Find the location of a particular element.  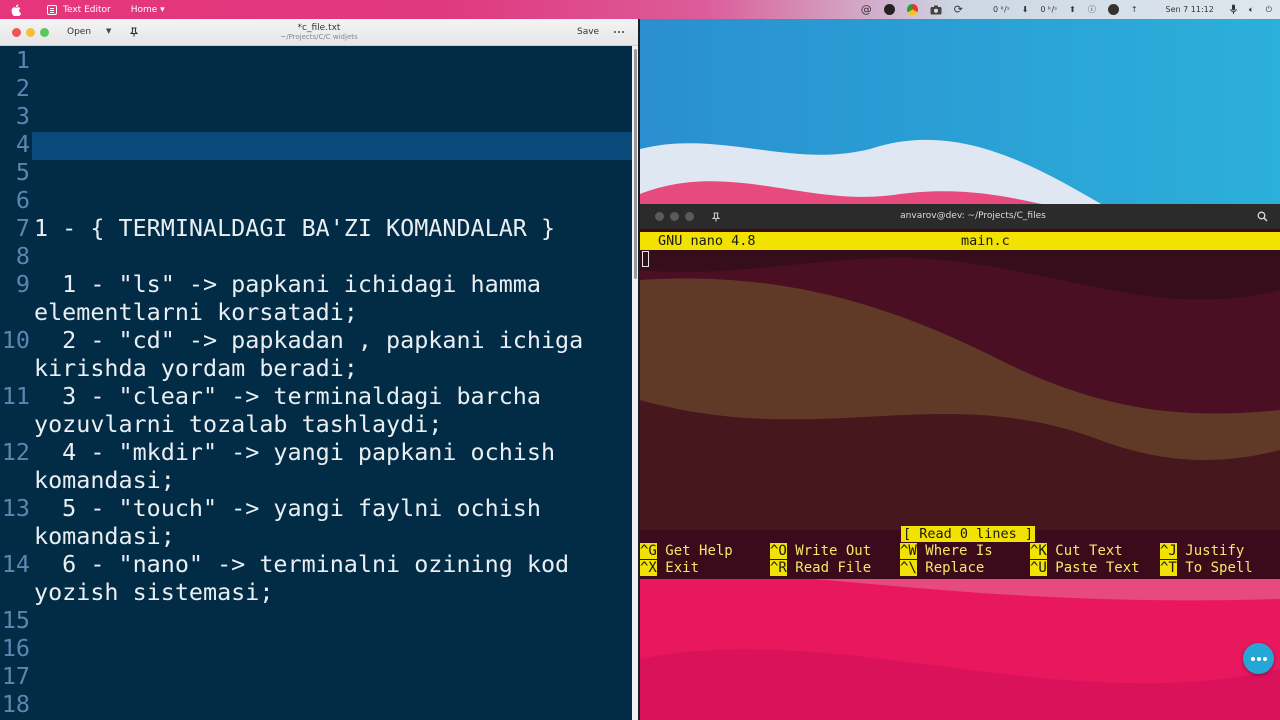

code-line: 3 - "clear" -> terminaldagi barcha is located at coordinates (287, 396).